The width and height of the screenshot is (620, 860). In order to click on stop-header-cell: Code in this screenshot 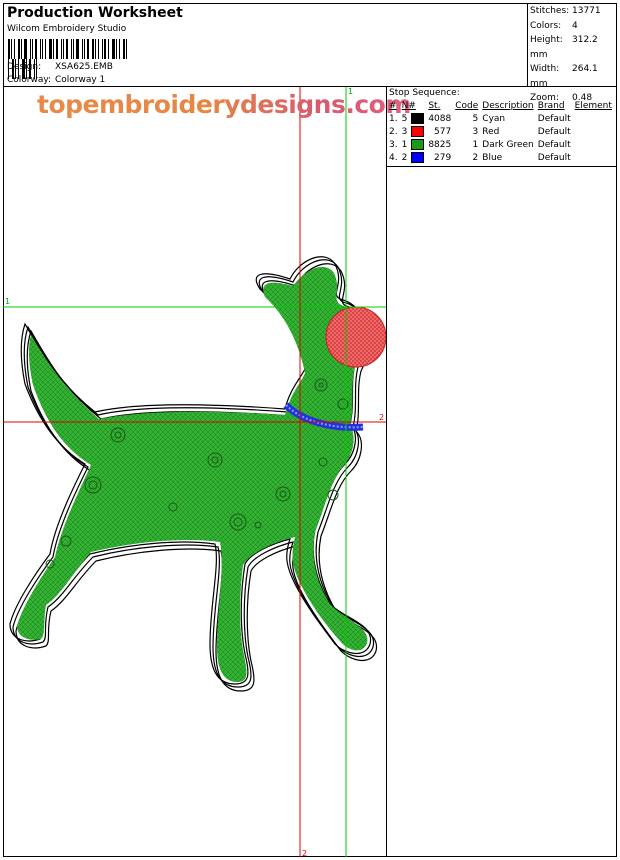, I will do `click(467, 105)`.